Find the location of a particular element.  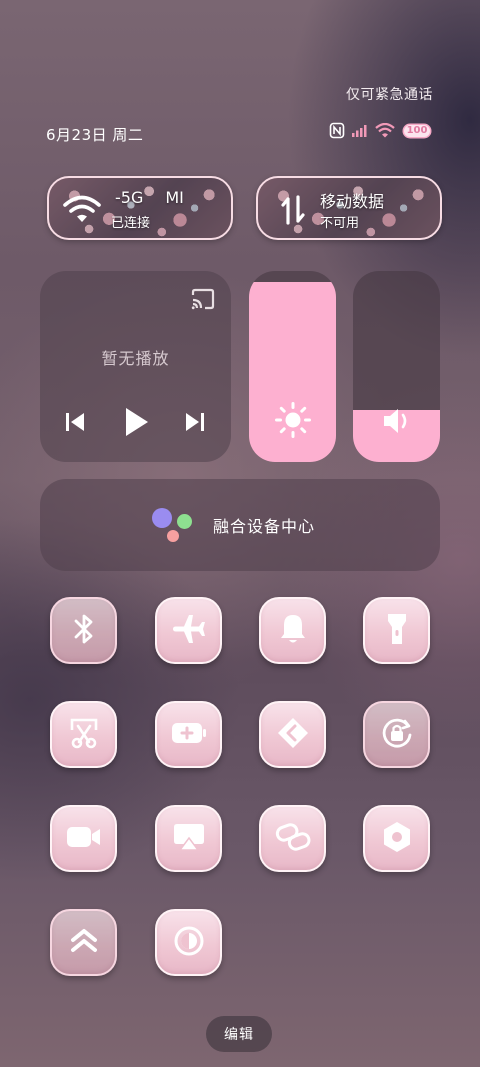

battery-saver-toggle is located at coordinates (188, 734).